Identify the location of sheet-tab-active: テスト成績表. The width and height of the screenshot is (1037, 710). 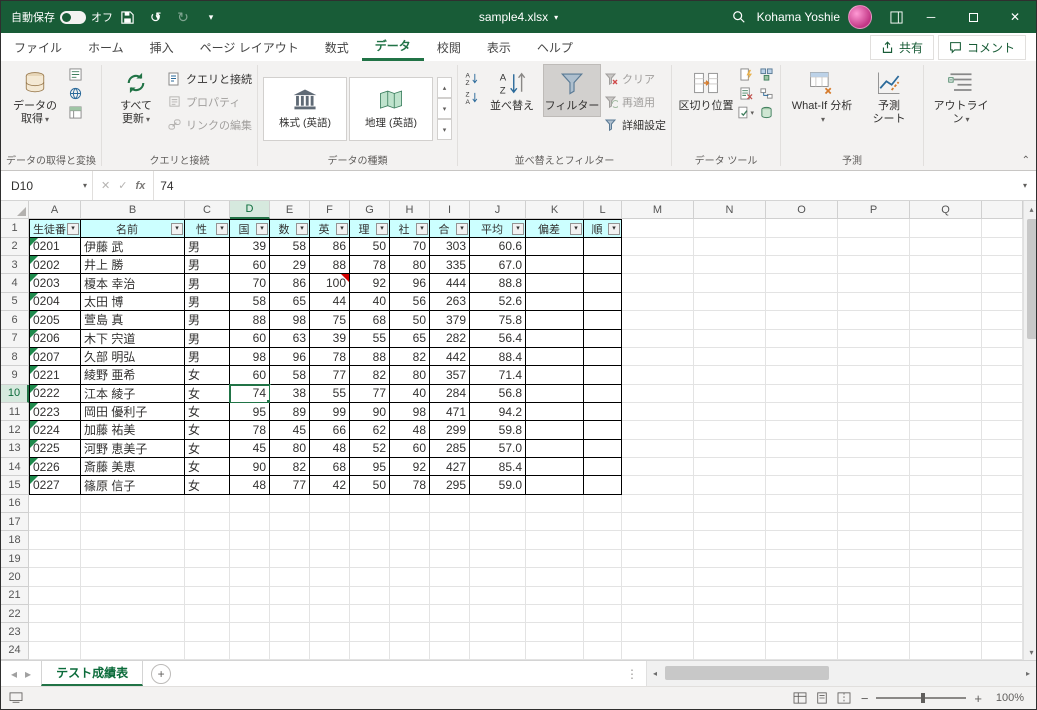
(92, 673).